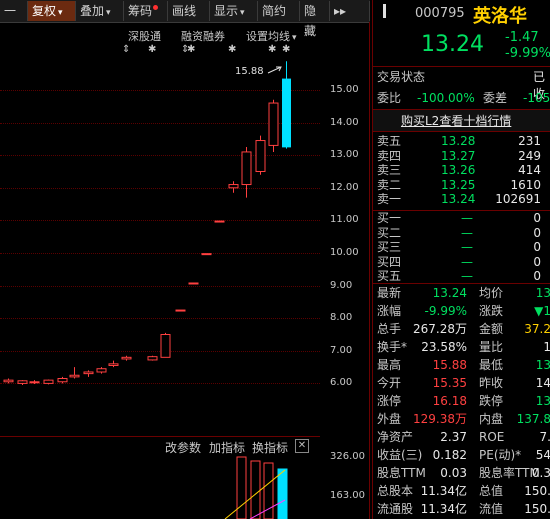 This screenshot has height=519, width=550. I want to click on price-tick-label: 14.00, so click(344, 122).